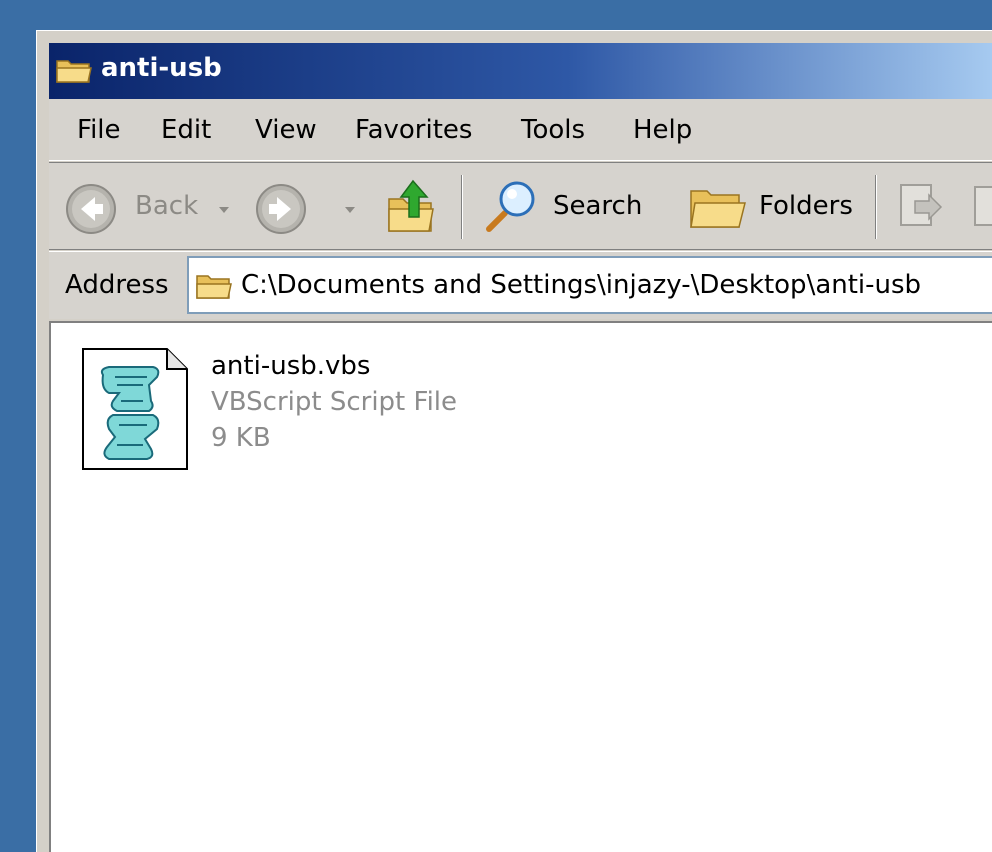 This screenshot has height=852, width=992. I want to click on address-label: Address, so click(117, 285).